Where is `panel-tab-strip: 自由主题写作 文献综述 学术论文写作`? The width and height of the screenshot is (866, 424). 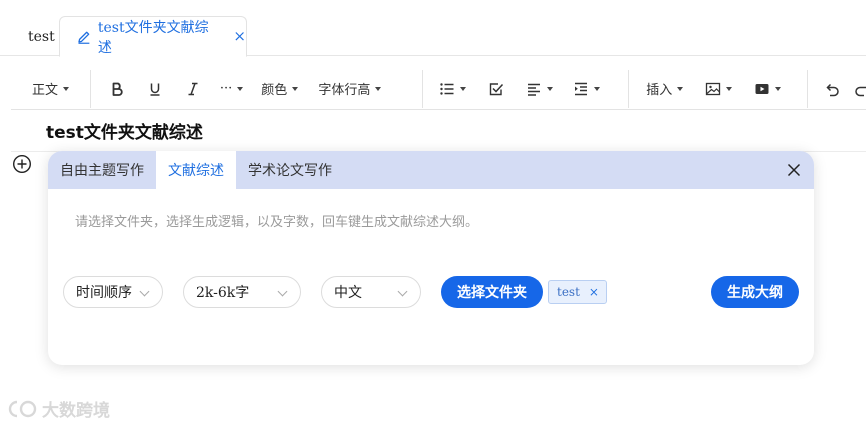 panel-tab-strip: 自由主题写作 文献综述 学术论文写作 is located at coordinates (431, 170).